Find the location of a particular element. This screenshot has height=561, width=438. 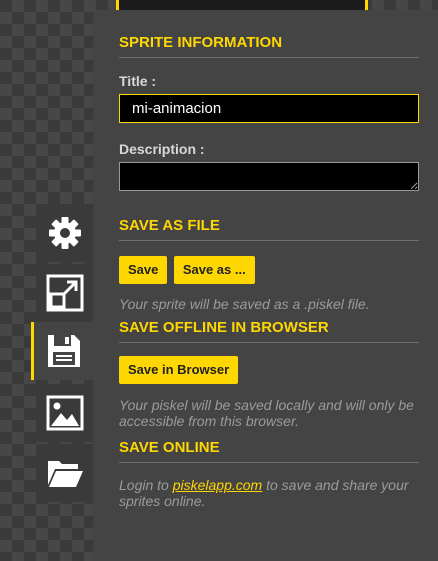

save-tool-button is located at coordinates (62, 351).